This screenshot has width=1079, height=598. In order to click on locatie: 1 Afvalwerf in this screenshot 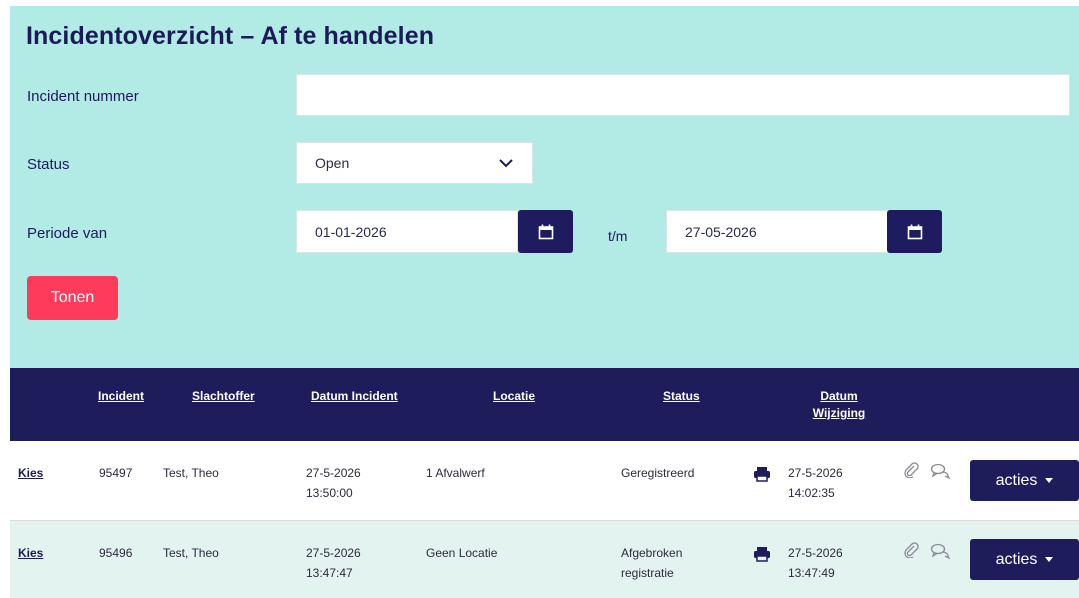, I will do `click(455, 473)`.